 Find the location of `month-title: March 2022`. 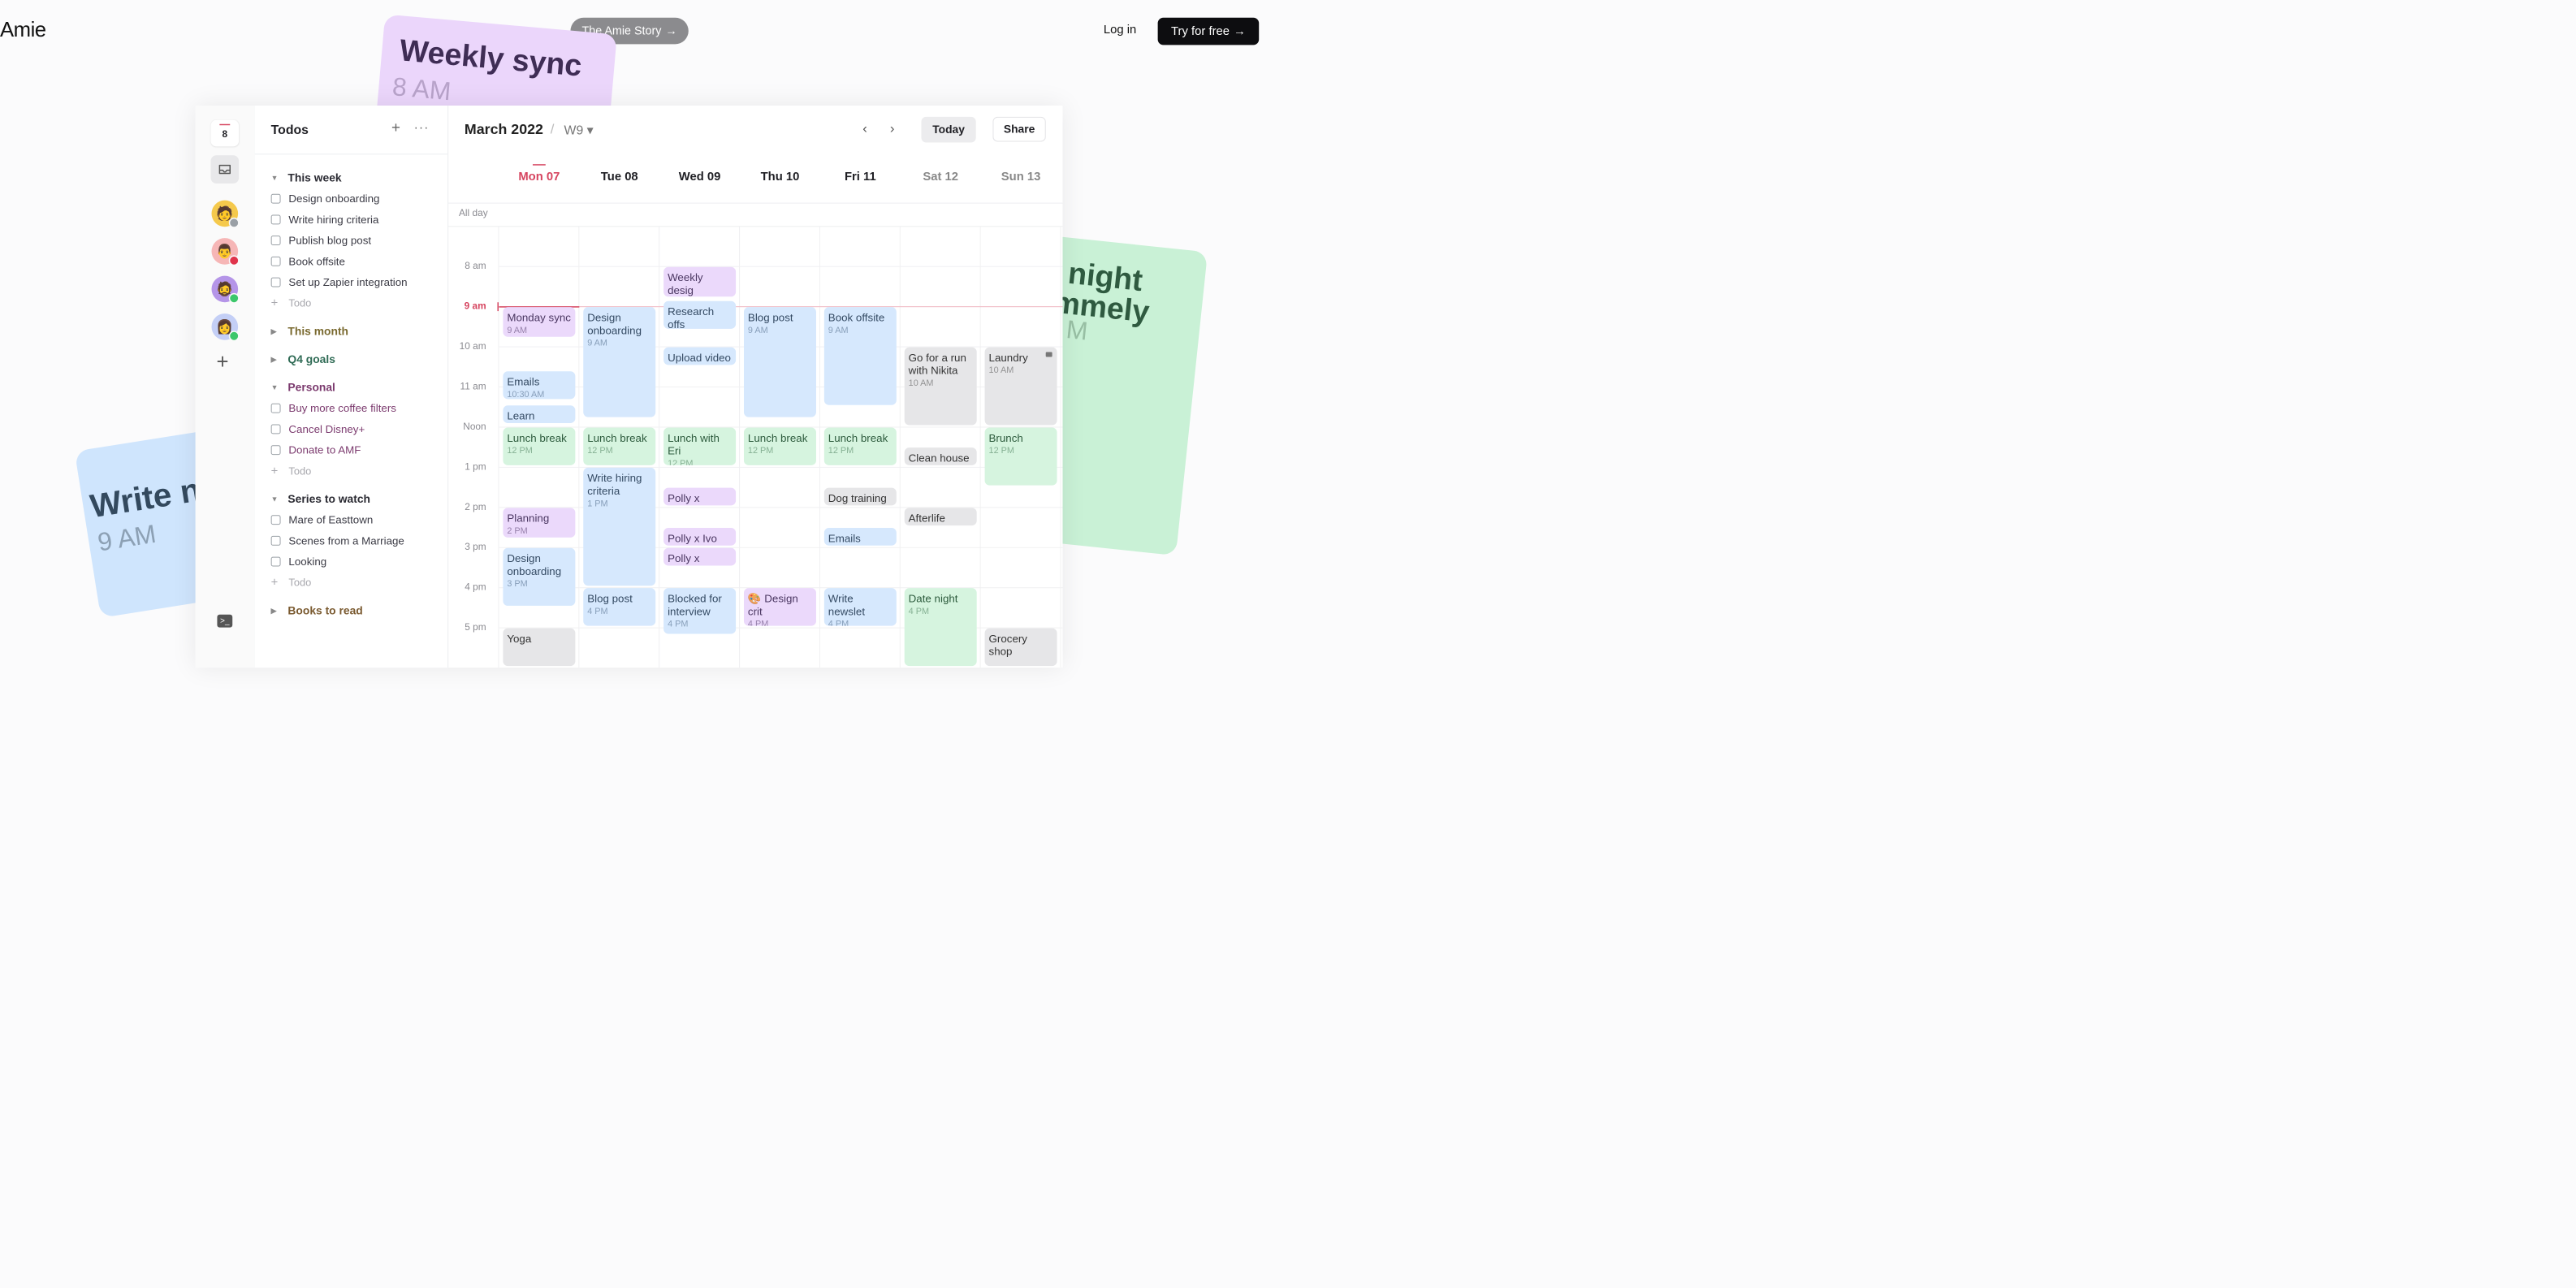

month-title: March 2022 is located at coordinates (504, 129).